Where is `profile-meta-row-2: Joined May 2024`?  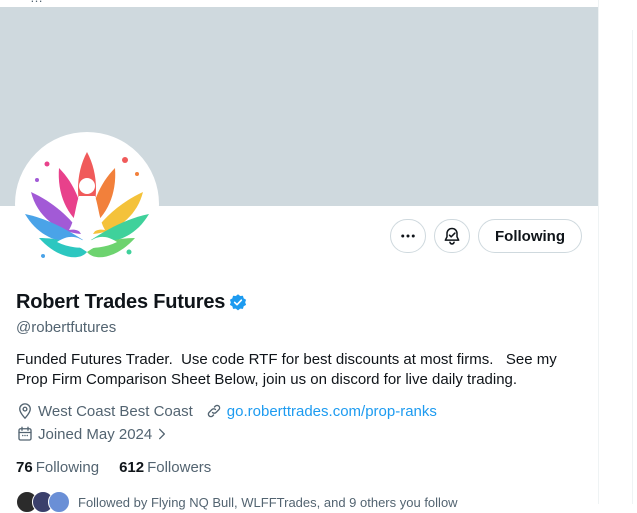
profile-meta-row-2: Joined May 2024 is located at coordinates (100, 434).